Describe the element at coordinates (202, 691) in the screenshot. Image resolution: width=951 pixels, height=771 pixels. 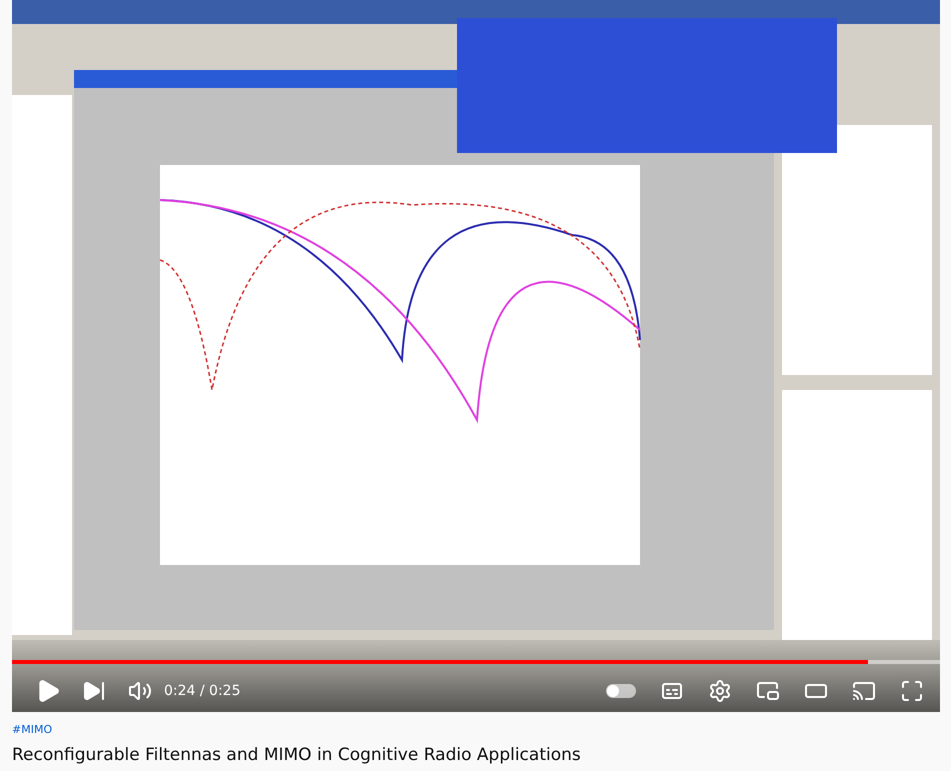
I see `time-display: 0:24 / 0:25` at that location.